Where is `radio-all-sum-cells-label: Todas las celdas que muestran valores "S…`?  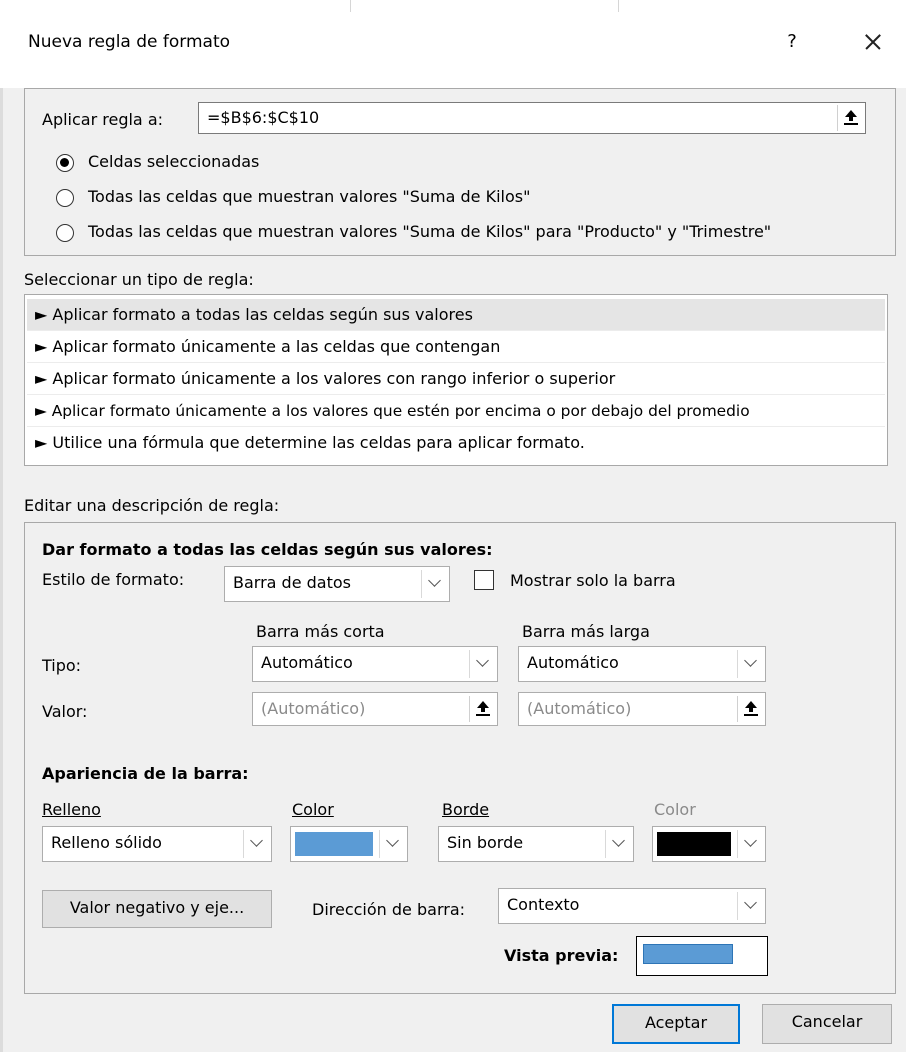 radio-all-sum-cells-label: Todas las celdas que muestran valores "S… is located at coordinates (309, 197).